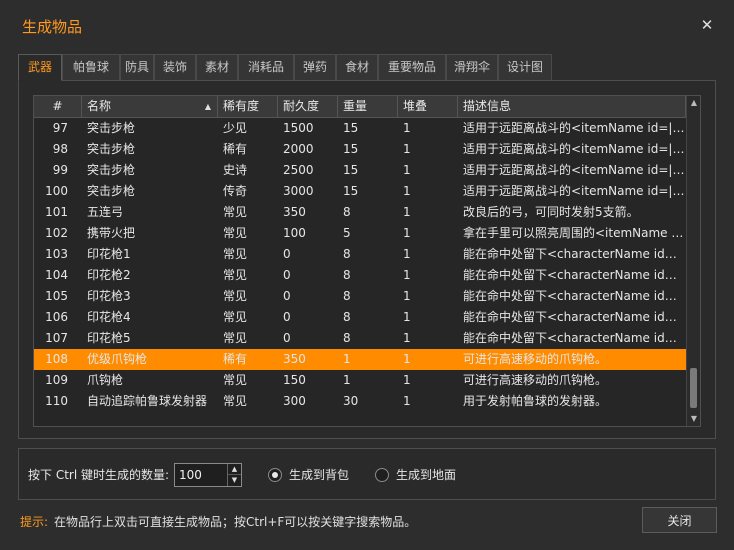  I want to click on cell-durability: 350, so click(294, 212).